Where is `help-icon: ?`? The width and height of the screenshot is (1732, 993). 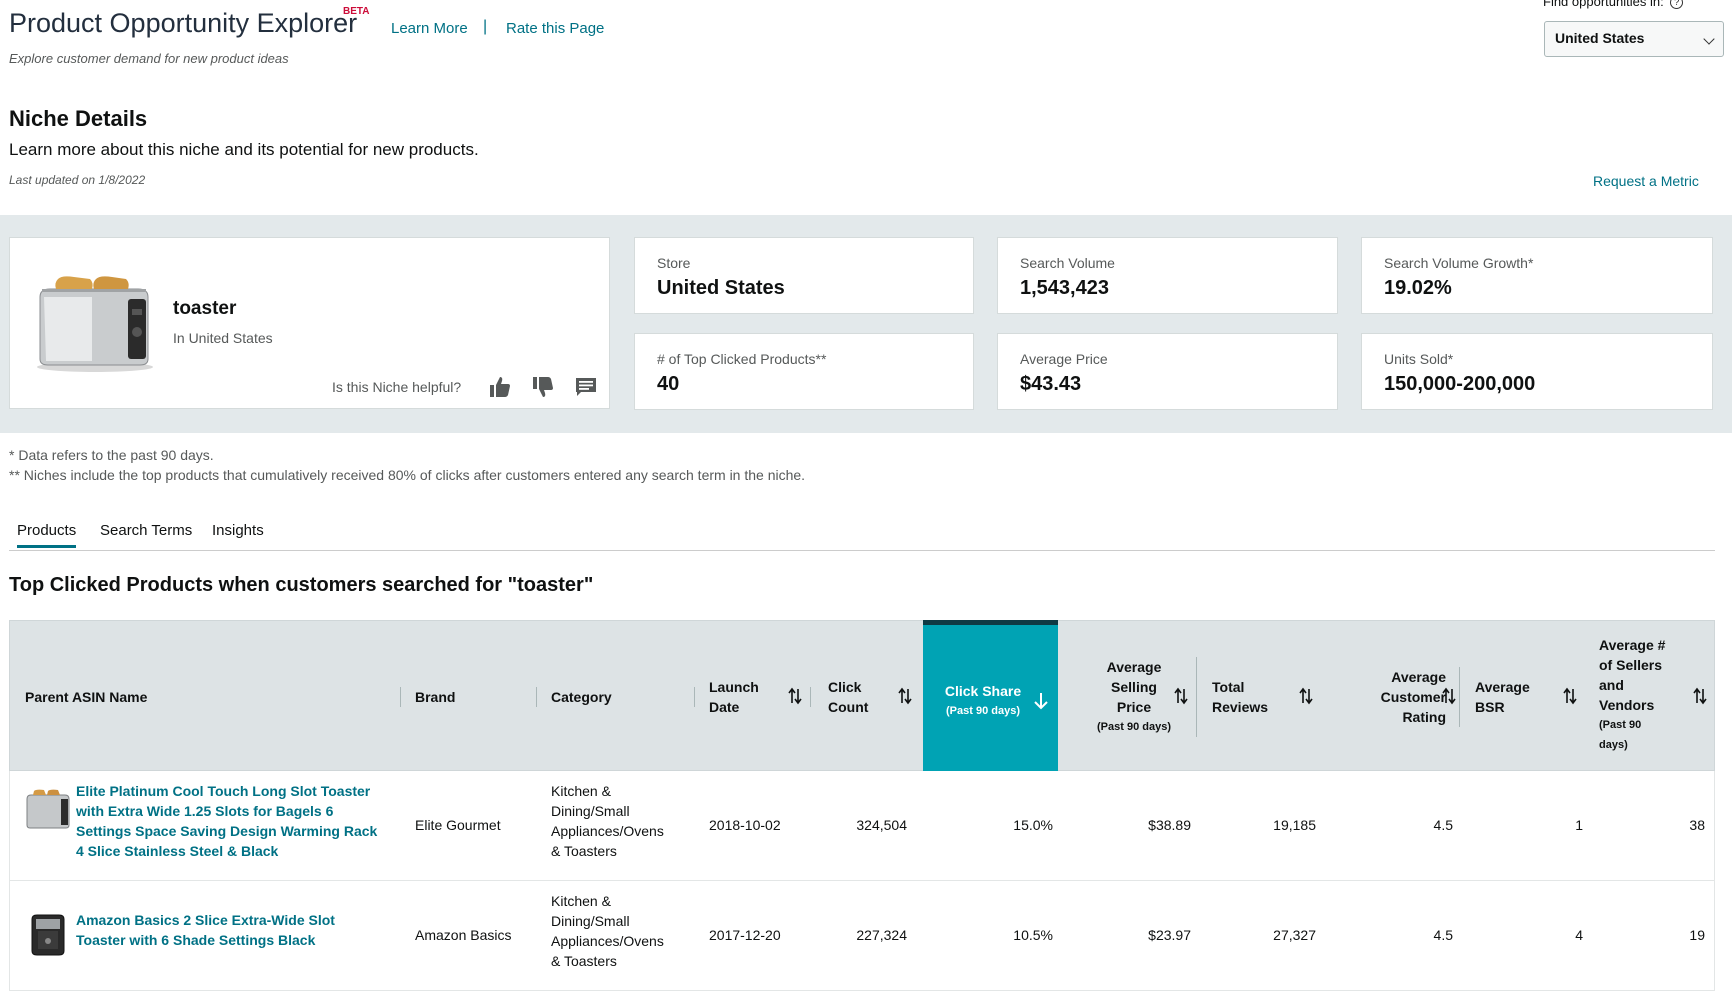 help-icon: ? is located at coordinates (1677, 4).